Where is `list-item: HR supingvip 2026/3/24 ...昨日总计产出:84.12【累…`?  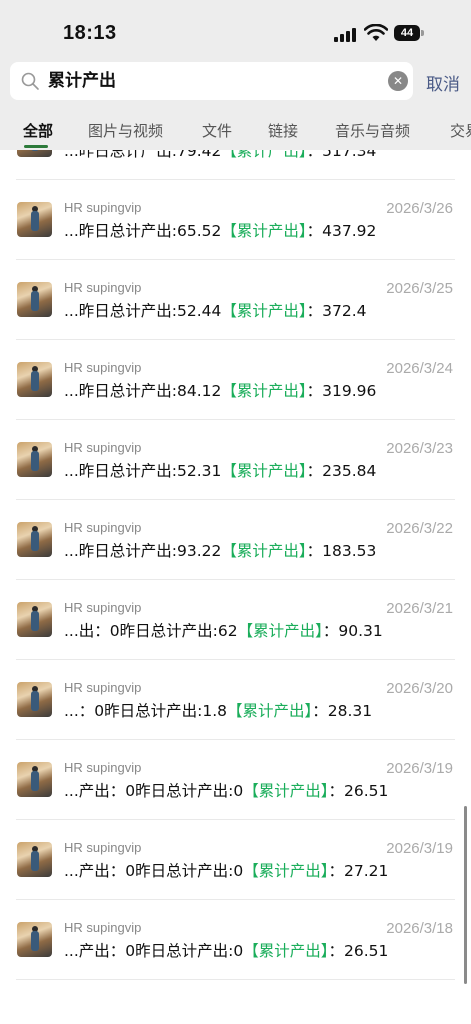
list-item: HR supingvip 2026/3/24 ...昨日总计产出:84.12【累… is located at coordinates (235, 380).